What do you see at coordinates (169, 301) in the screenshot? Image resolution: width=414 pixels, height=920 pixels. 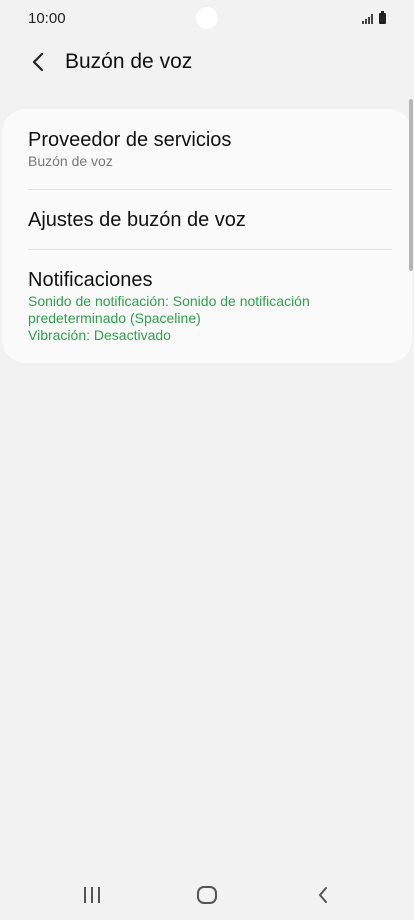 I see `notification-sound-line: Sonido de notificación` at bounding box center [169, 301].